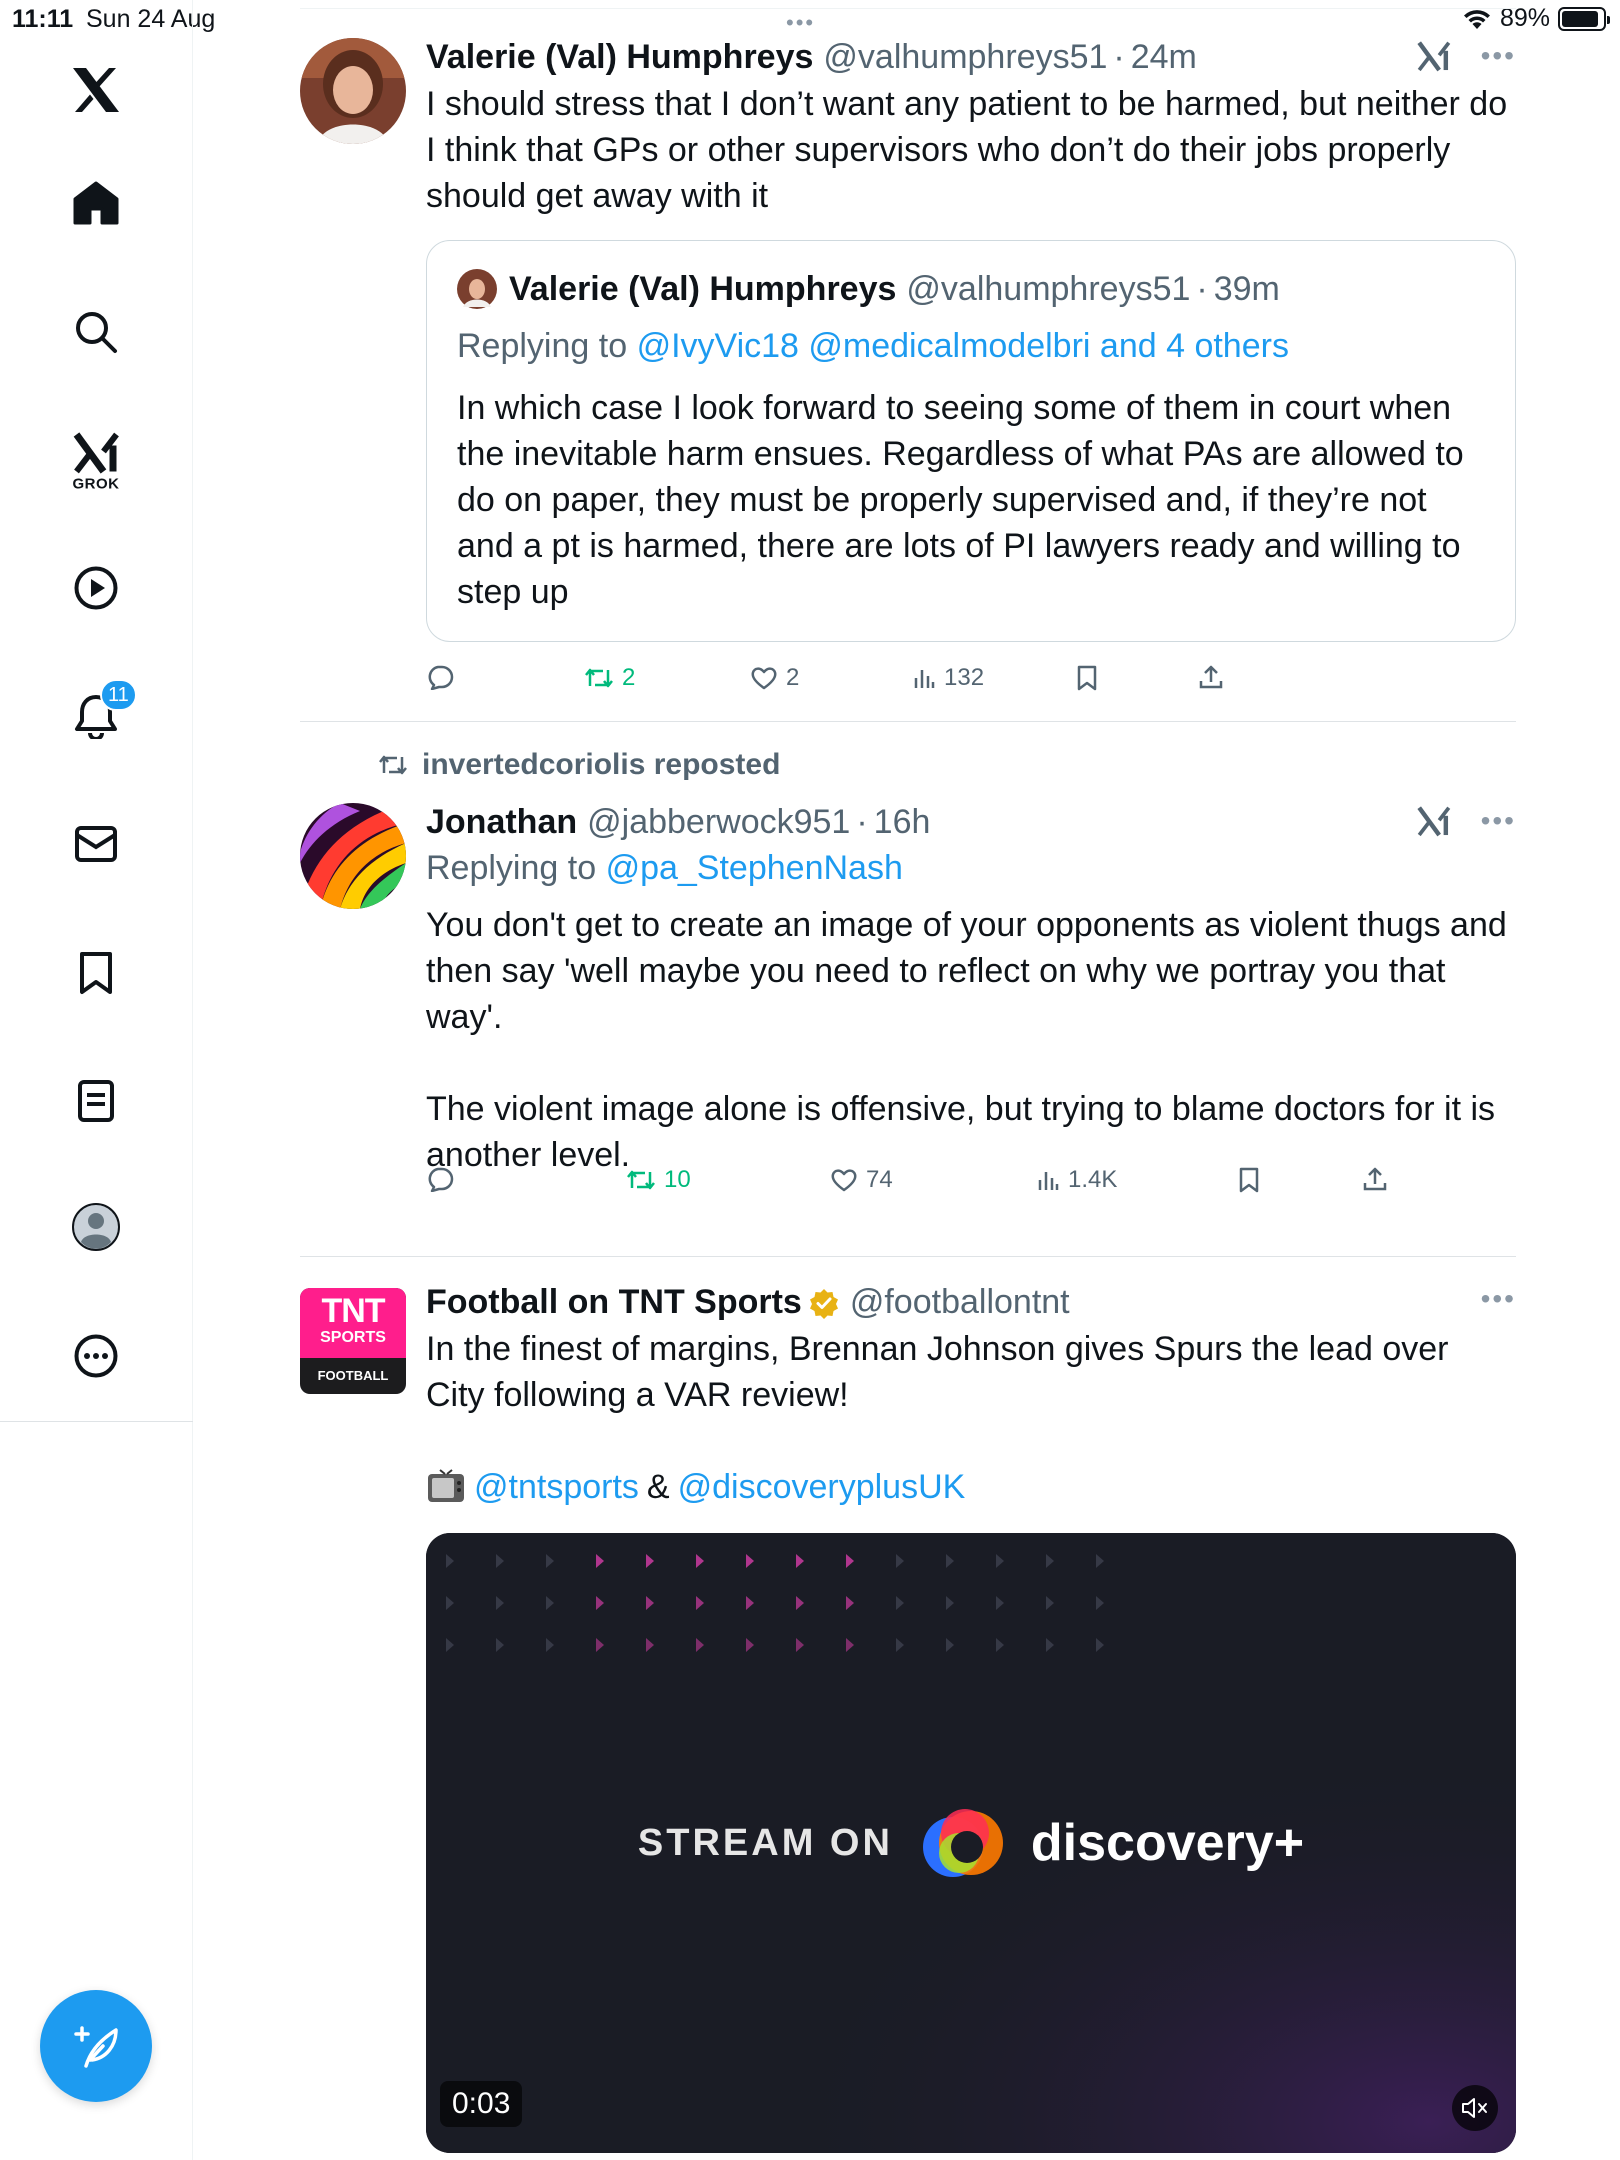  I want to click on quote-avatar, so click(477, 289).